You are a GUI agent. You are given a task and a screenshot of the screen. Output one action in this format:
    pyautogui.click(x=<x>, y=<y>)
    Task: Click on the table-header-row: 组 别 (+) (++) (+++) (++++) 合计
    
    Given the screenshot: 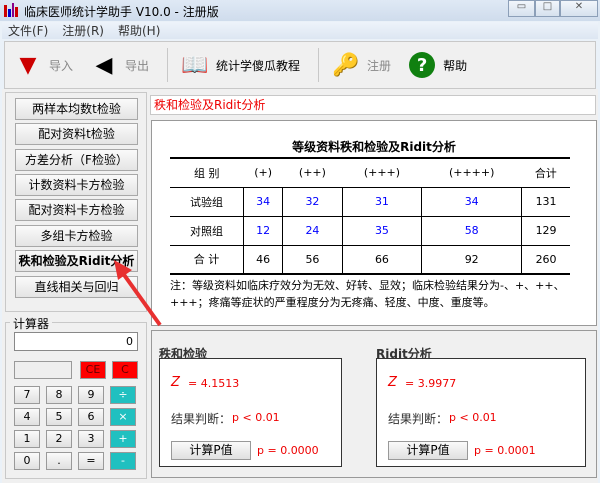 What is the action you would take?
    pyautogui.click(x=370, y=172)
    